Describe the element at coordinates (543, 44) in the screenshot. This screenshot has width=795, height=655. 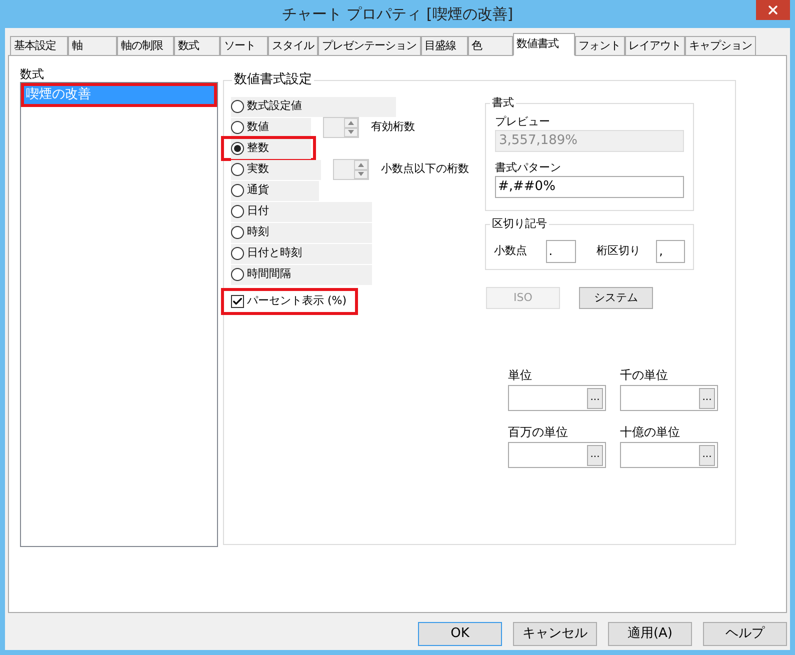
I see `tab: 数値書式` at that location.